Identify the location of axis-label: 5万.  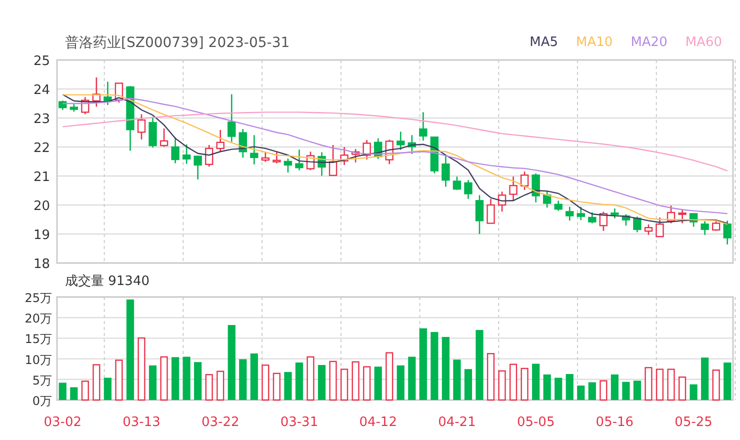
(42, 380).